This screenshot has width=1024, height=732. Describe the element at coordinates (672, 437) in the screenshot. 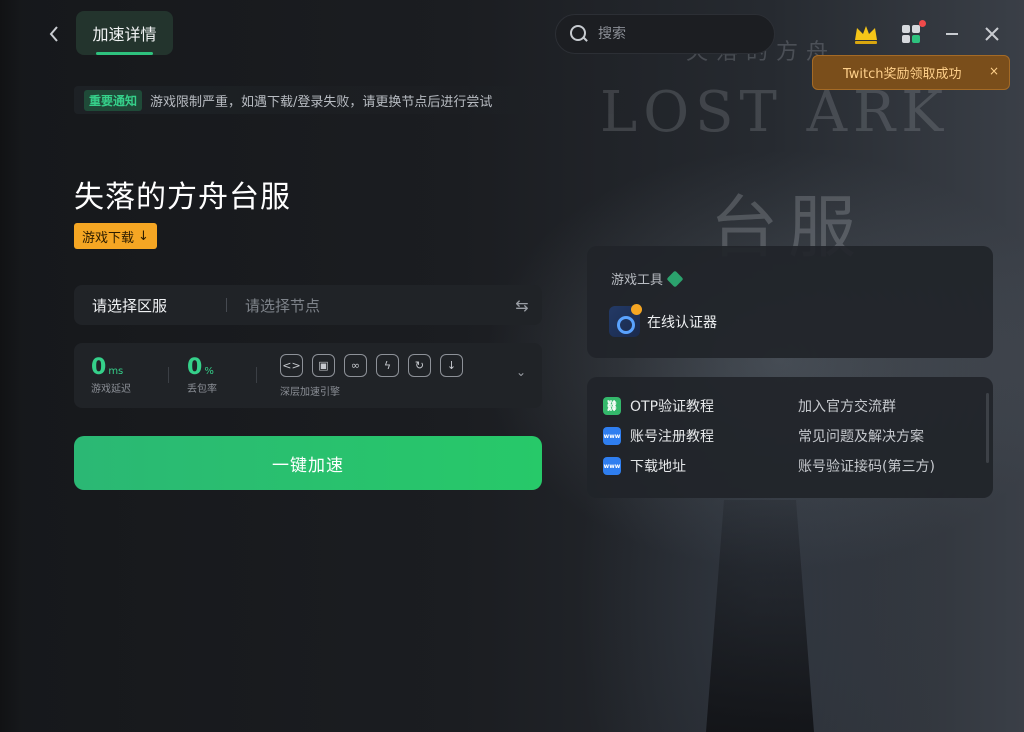

I see `link-label: 账号注册教程` at that location.